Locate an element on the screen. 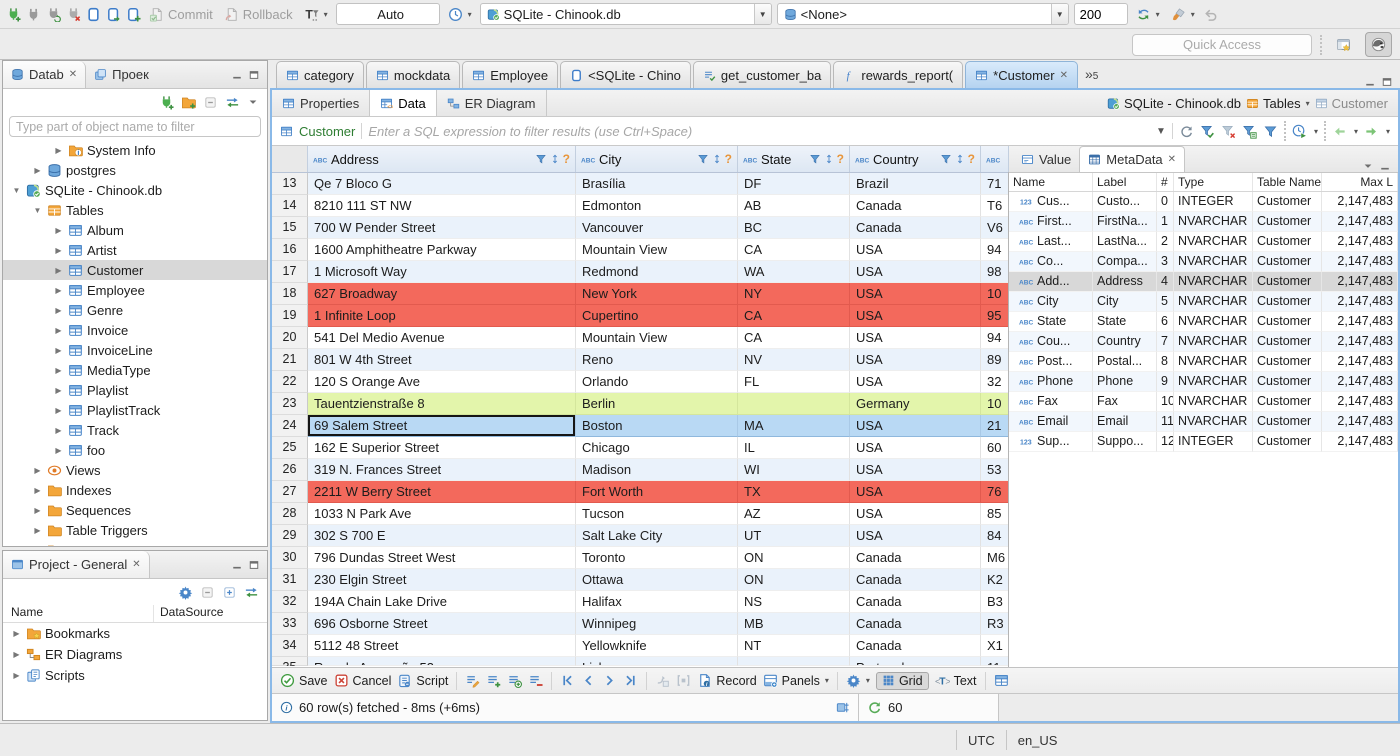  grid-cell: 94 is located at coordinates (994, 250).